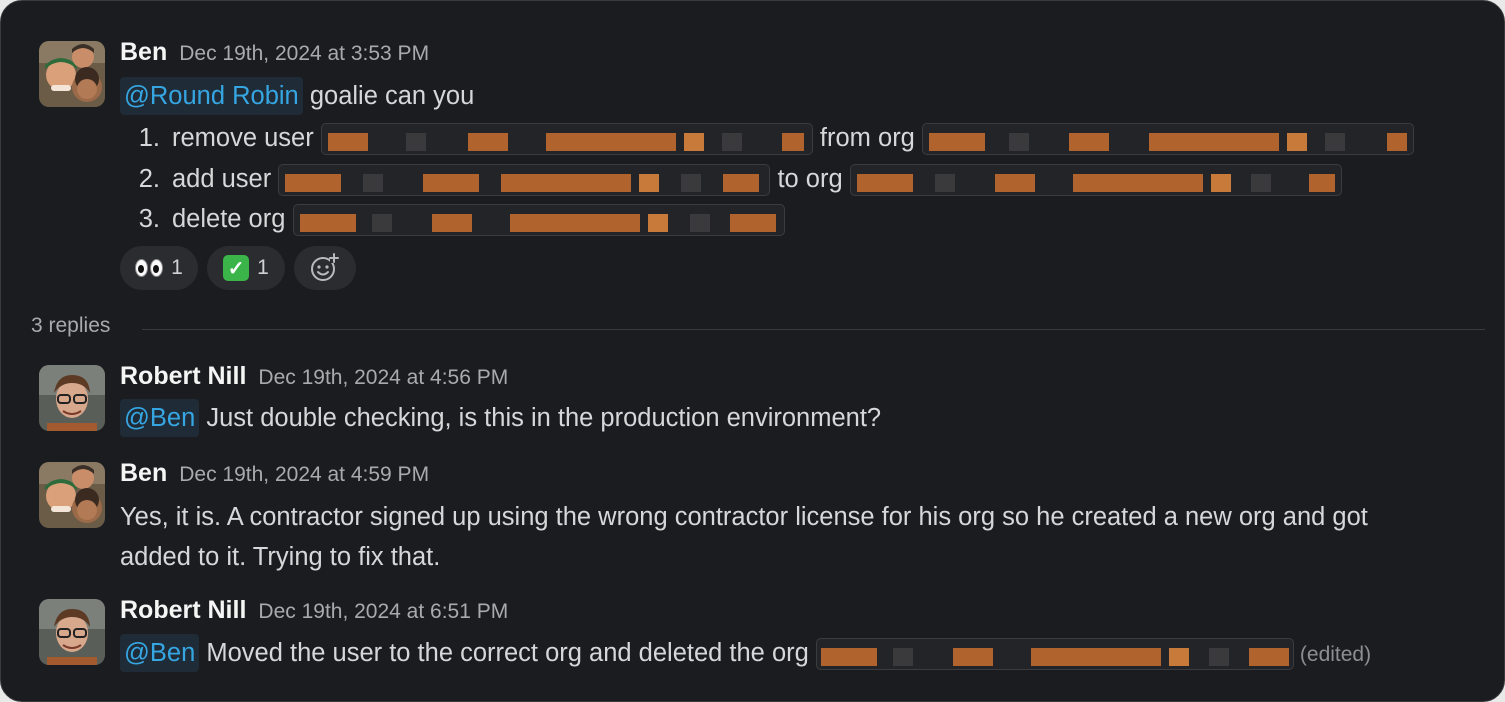 This screenshot has height=702, width=1505. I want to click on list-number: 2., so click(149, 179).